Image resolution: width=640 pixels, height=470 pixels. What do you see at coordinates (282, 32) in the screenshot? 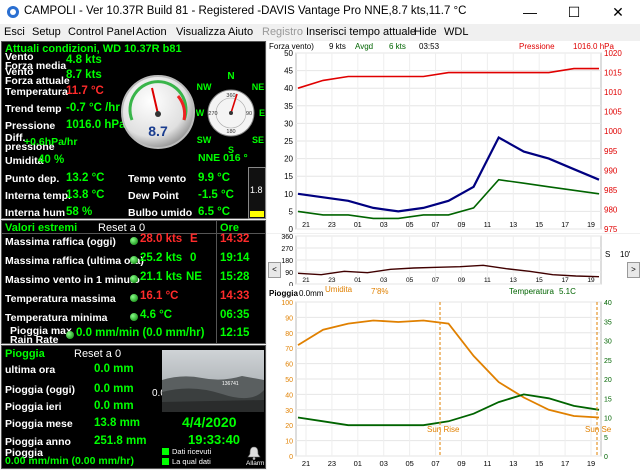
I see `menu-registro: Registro` at bounding box center [282, 32].